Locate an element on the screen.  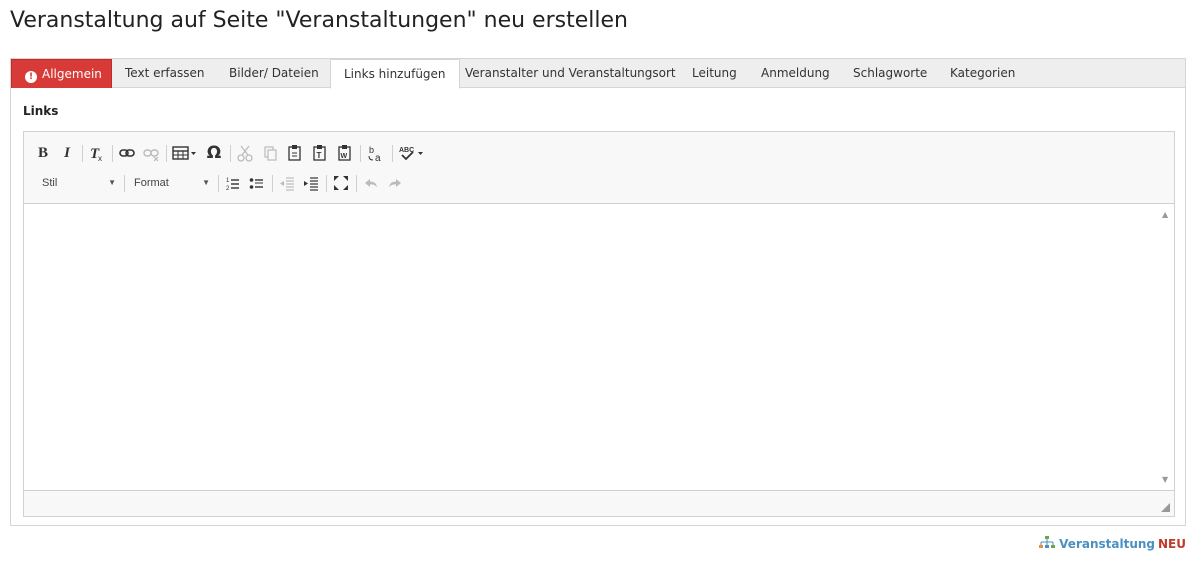
tab-label: Bilder/ Dateien is located at coordinates (274, 73).